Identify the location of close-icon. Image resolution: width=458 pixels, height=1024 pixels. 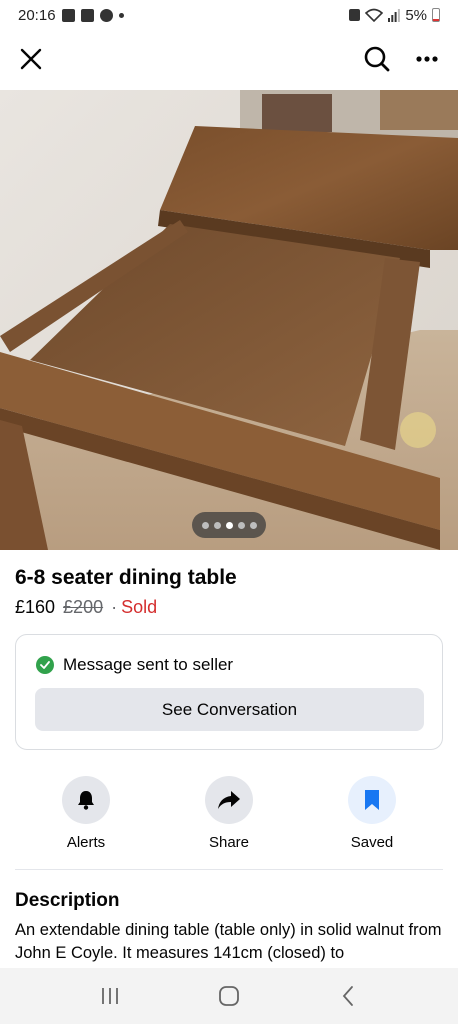
(31, 59).